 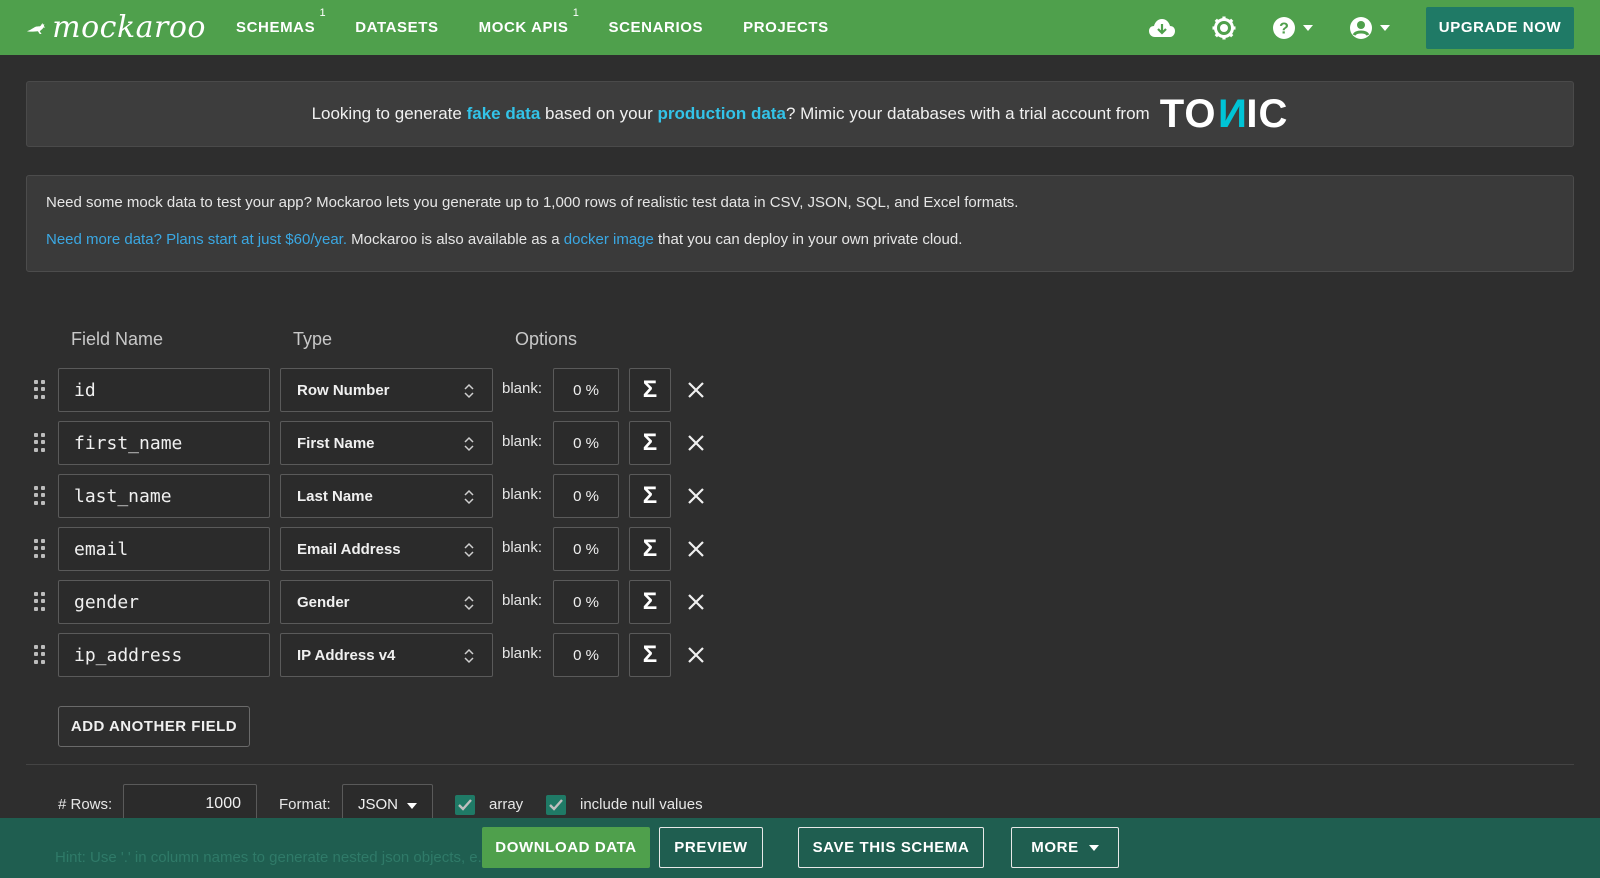 I want to click on field-name-value: gender, so click(x=107, y=602).